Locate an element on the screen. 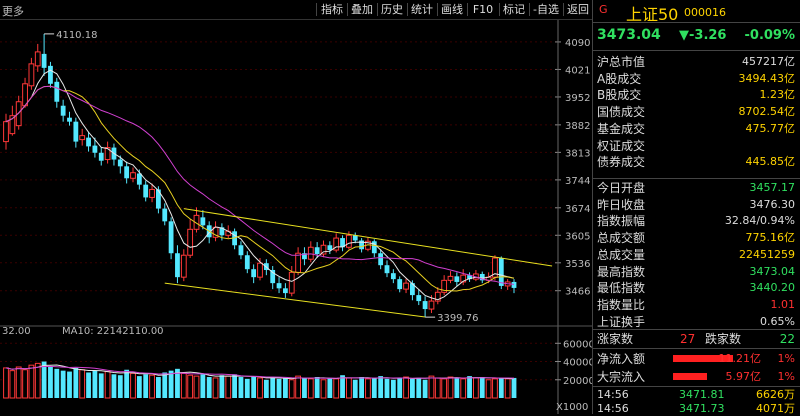 The width and height of the screenshot is (800, 416). price-tick-label: 3882 is located at coordinates (577, 126).